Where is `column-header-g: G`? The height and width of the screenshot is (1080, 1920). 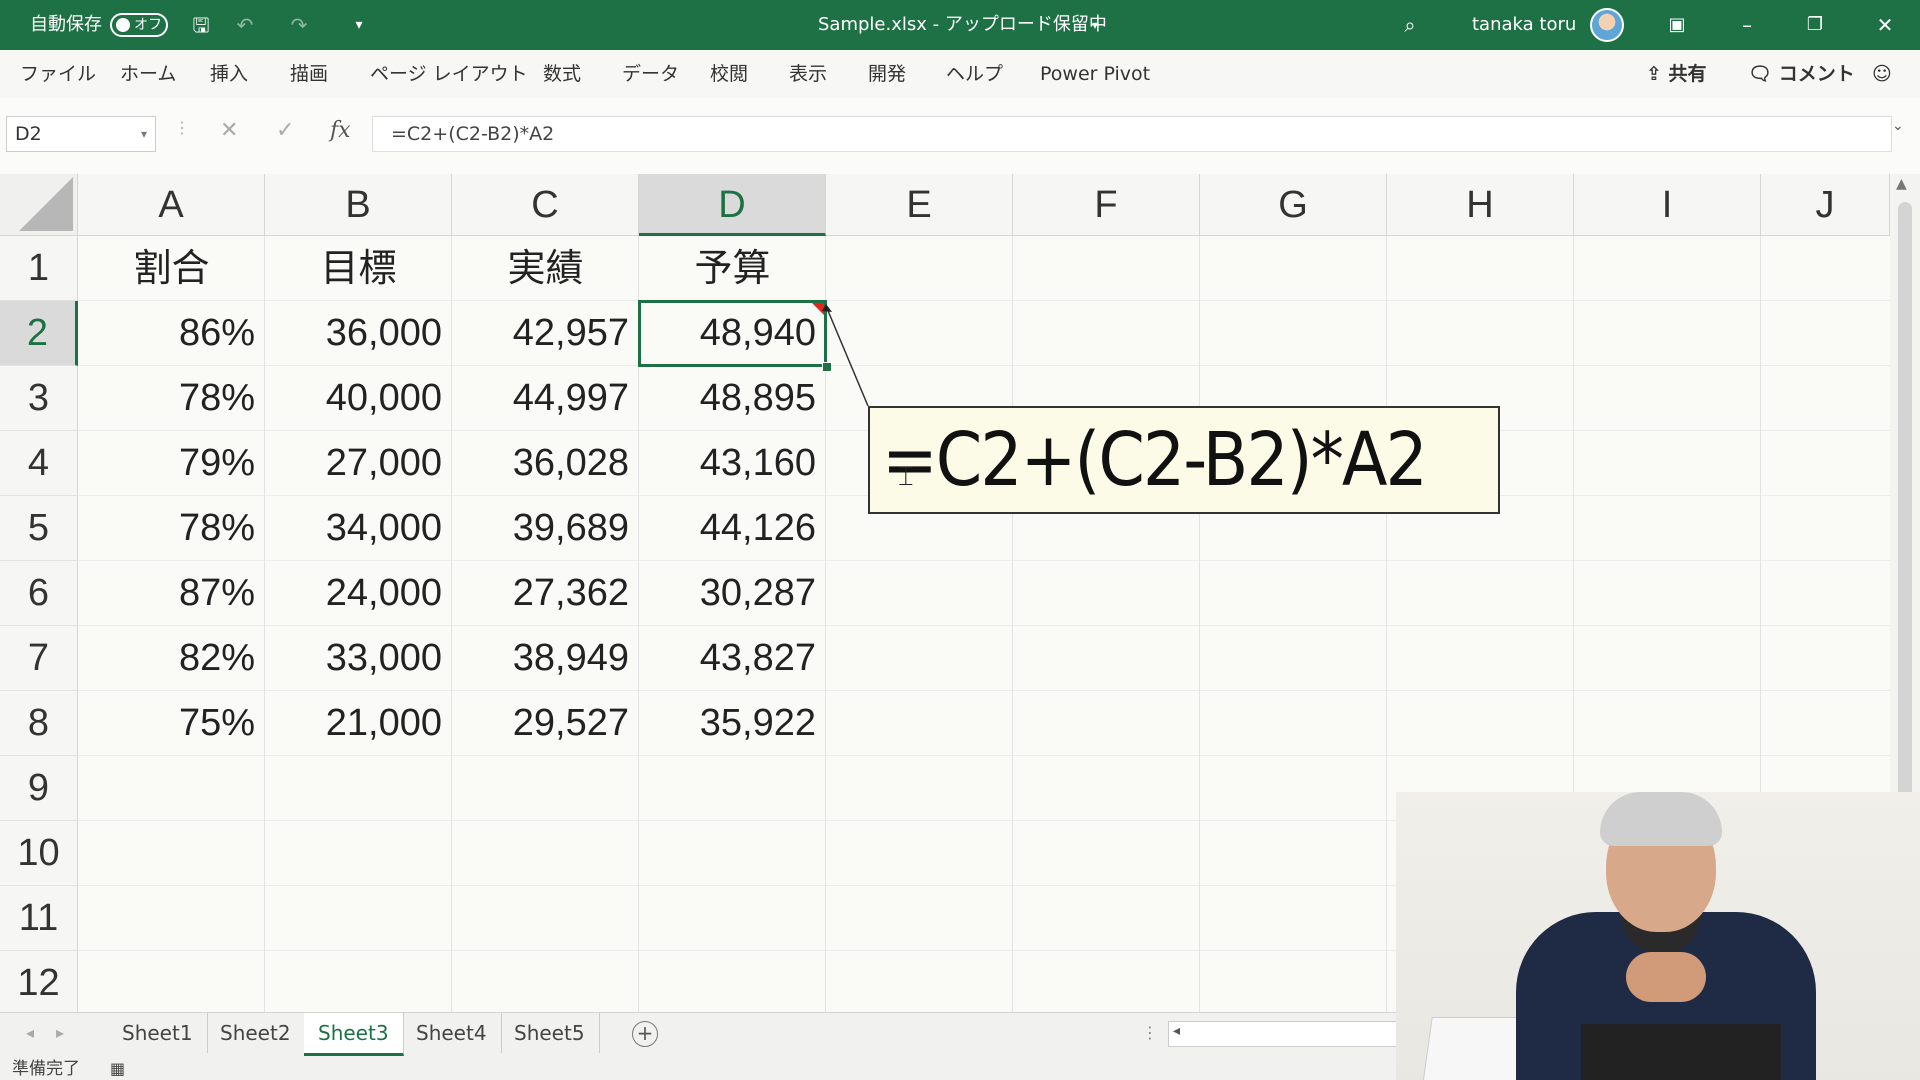 column-header-g: G is located at coordinates (1293, 205).